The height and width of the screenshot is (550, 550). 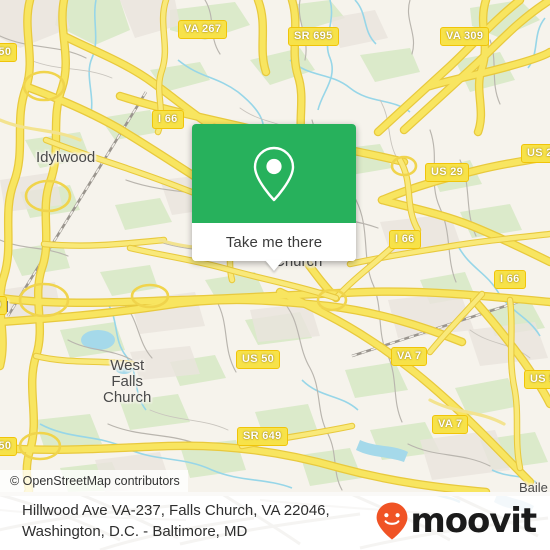 I want to click on moovit-logo: moovit, so click(x=456, y=521).